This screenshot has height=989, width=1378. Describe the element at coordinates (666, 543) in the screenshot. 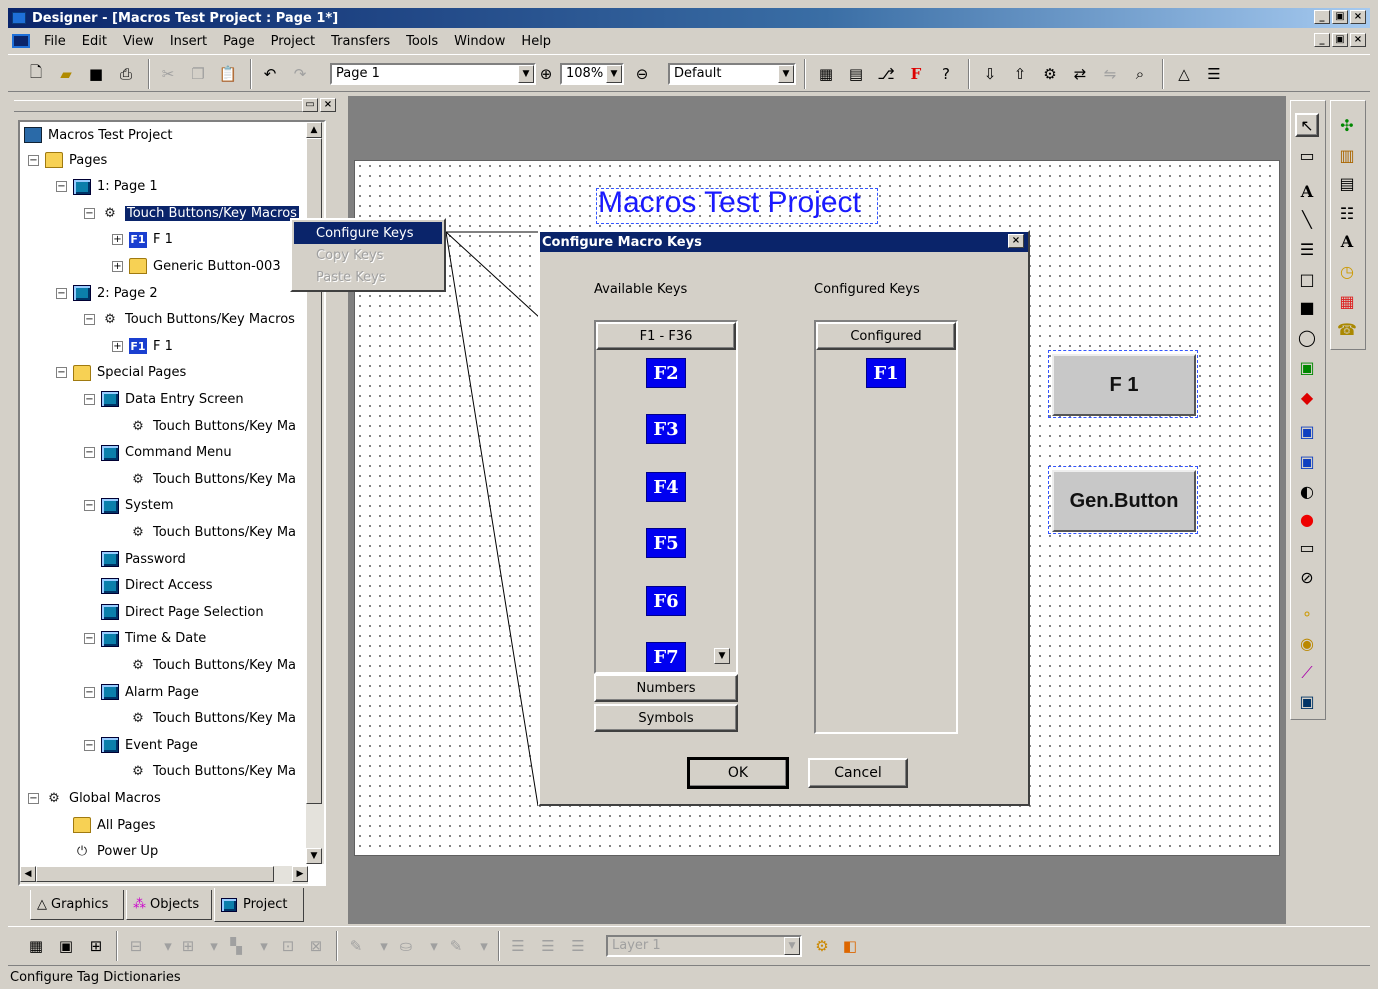

I see `available-key-chip: F5` at that location.